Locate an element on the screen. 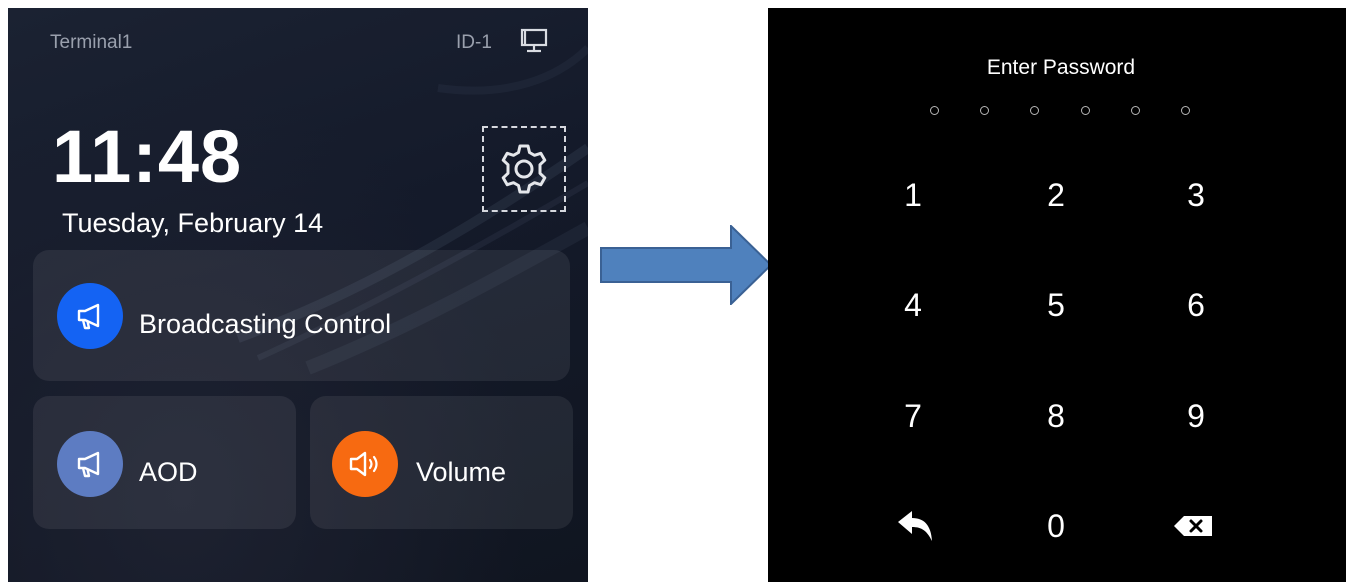  volume-label: Volume is located at coordinates (461, 472).